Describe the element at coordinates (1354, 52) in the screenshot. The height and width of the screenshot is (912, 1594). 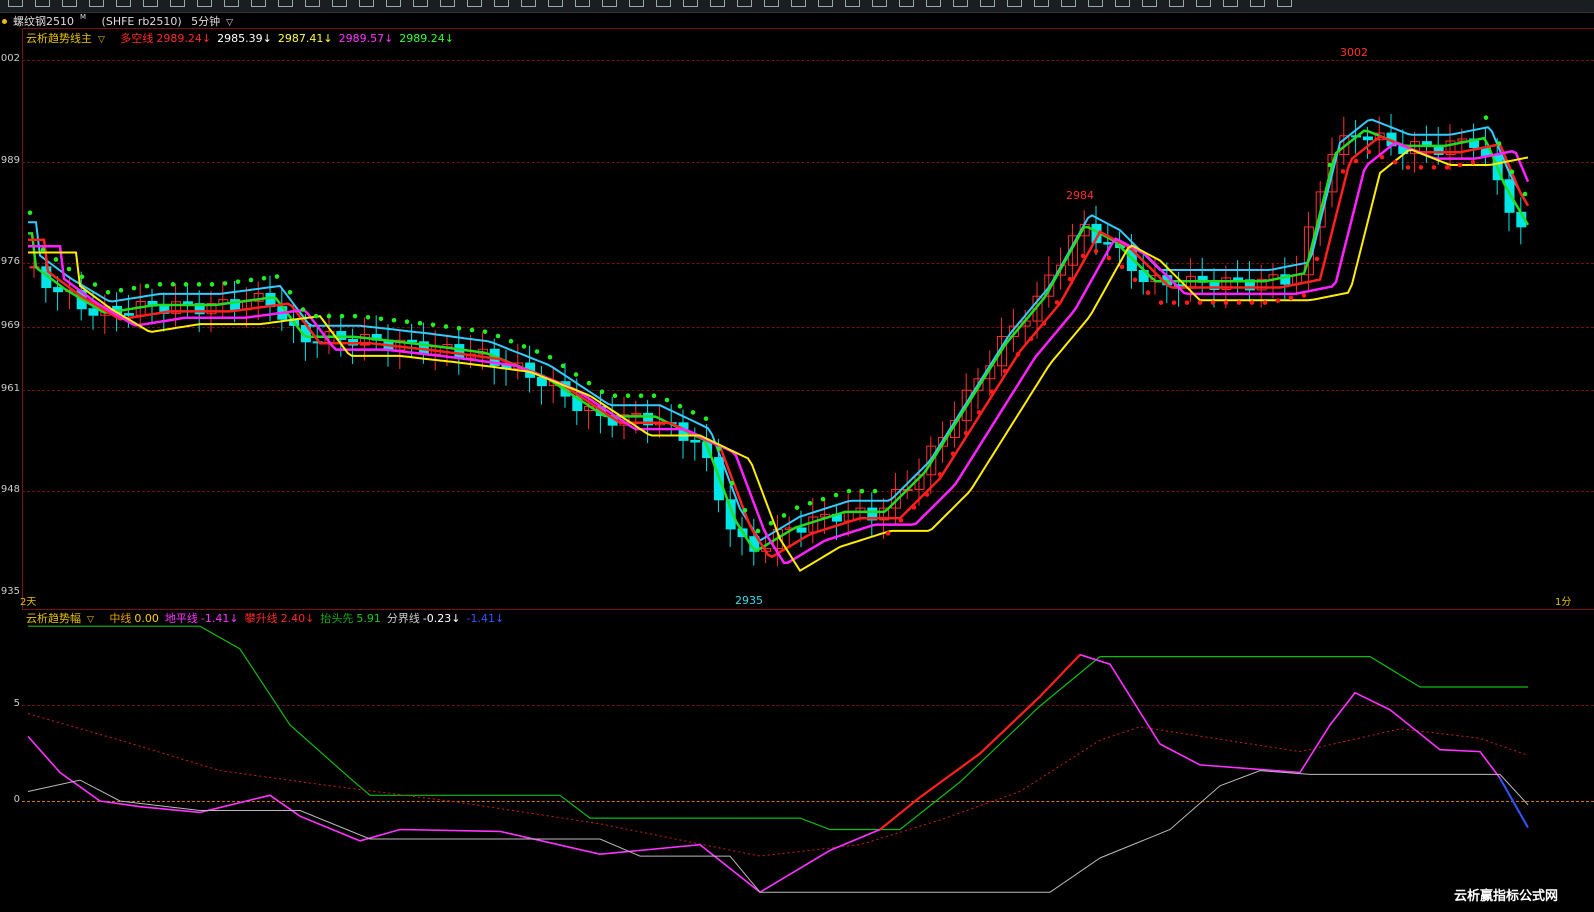
I see `high-annotation: 3002` at that location.